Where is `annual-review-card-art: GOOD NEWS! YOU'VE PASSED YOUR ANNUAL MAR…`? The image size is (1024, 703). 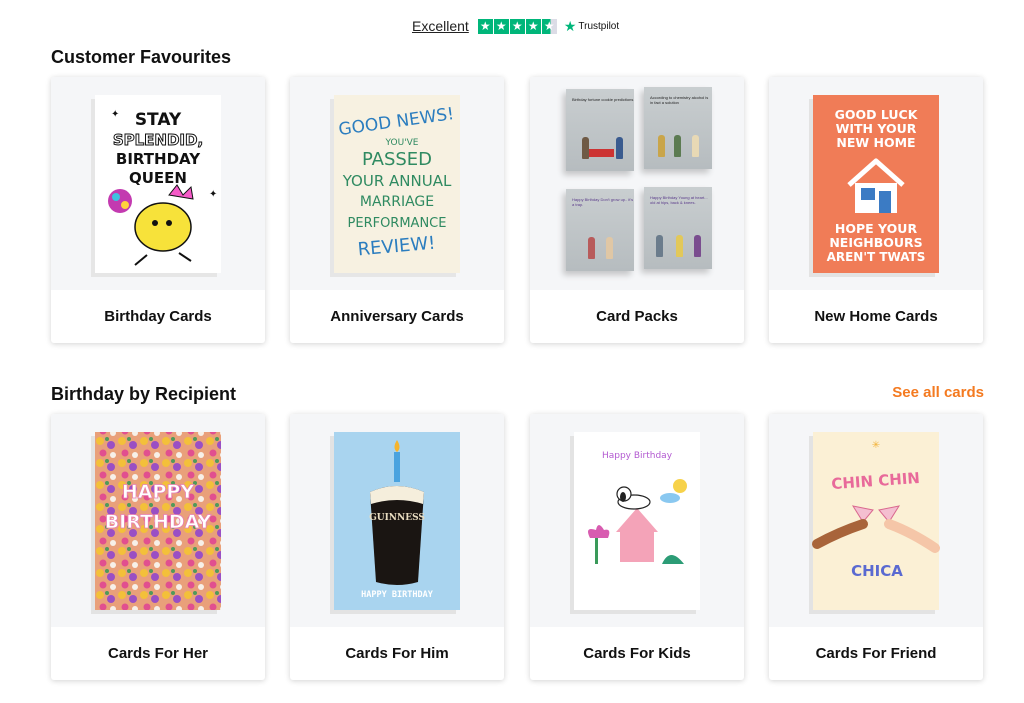 annual-review-card-art: GOOD NEWS! YOU'VE PASSED YOUR ANNUAL MAR… is located at coordinates (395, 186).